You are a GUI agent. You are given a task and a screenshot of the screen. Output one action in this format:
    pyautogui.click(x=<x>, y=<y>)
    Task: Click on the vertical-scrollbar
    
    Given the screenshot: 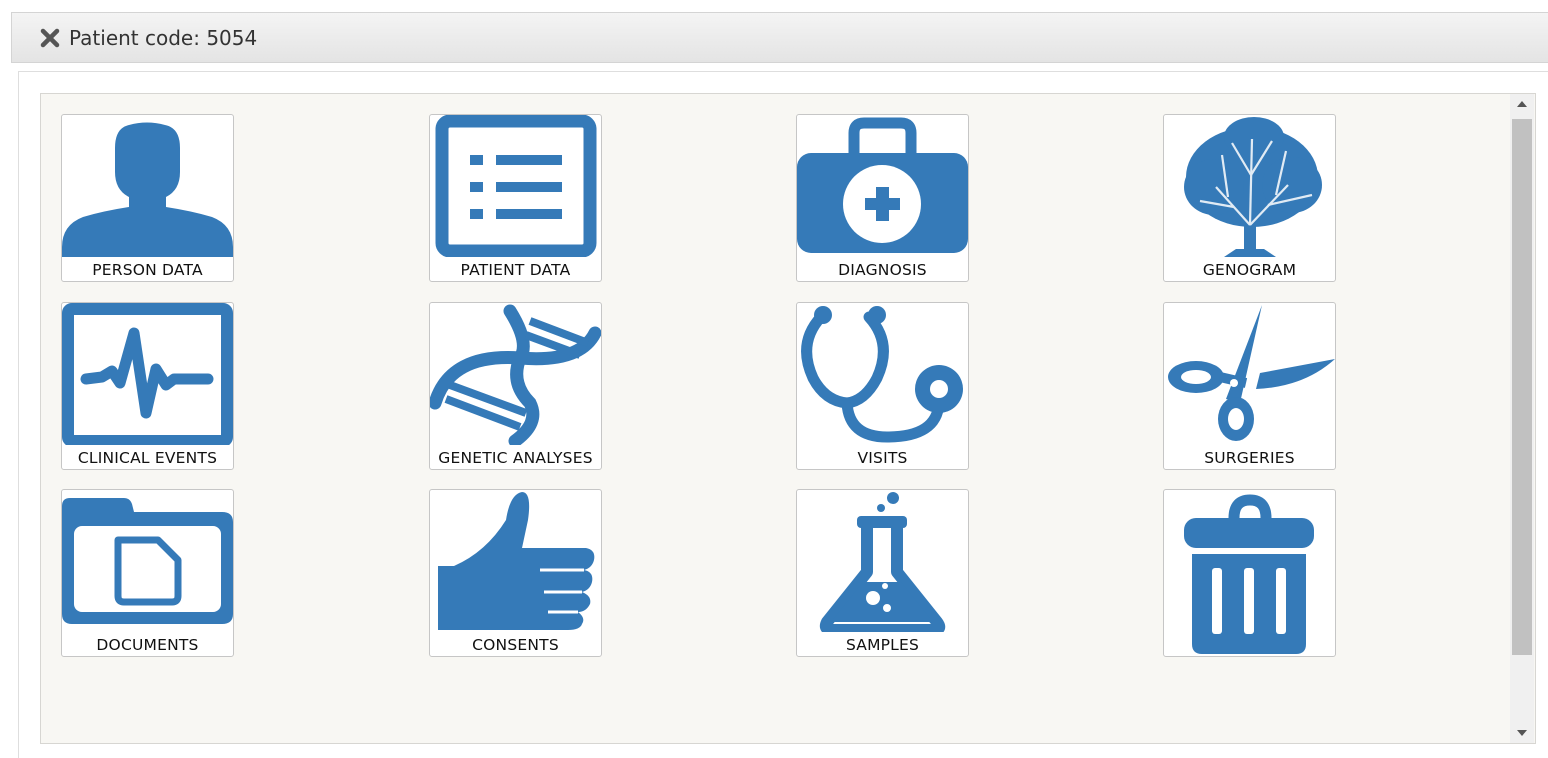 What is the action you would take?
    pyautogui.click(x=1522, y=418)
    